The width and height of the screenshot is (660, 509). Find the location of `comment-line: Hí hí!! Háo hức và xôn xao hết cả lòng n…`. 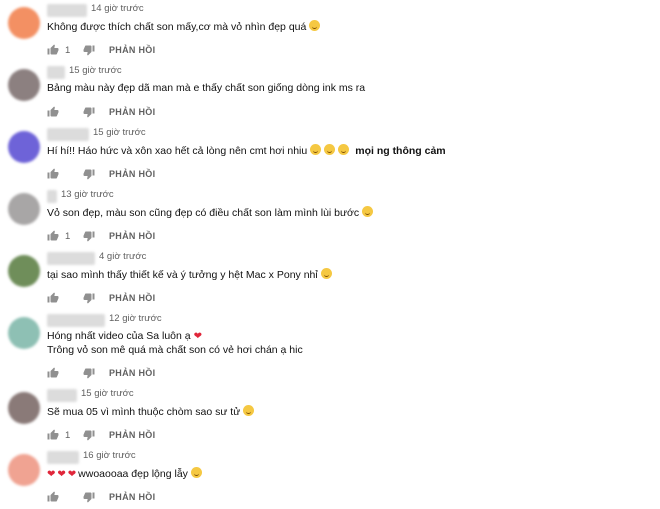

comment-line: Hí hí!! Háo hức và xôn xao hết cả lòng n… is located at coordinates (246, 151).